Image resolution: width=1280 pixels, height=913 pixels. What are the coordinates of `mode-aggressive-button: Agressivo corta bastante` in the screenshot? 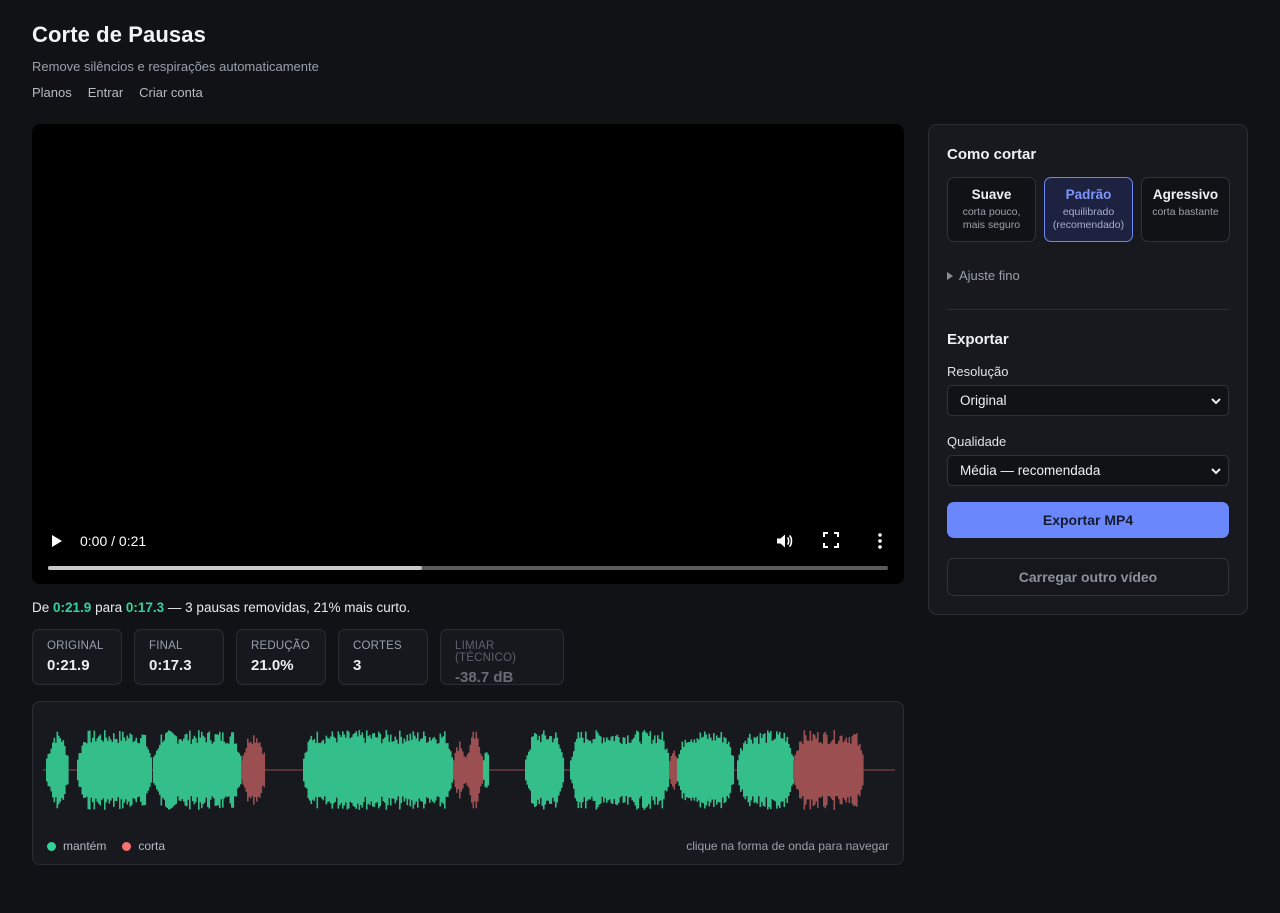 It's located at (1185, 209).